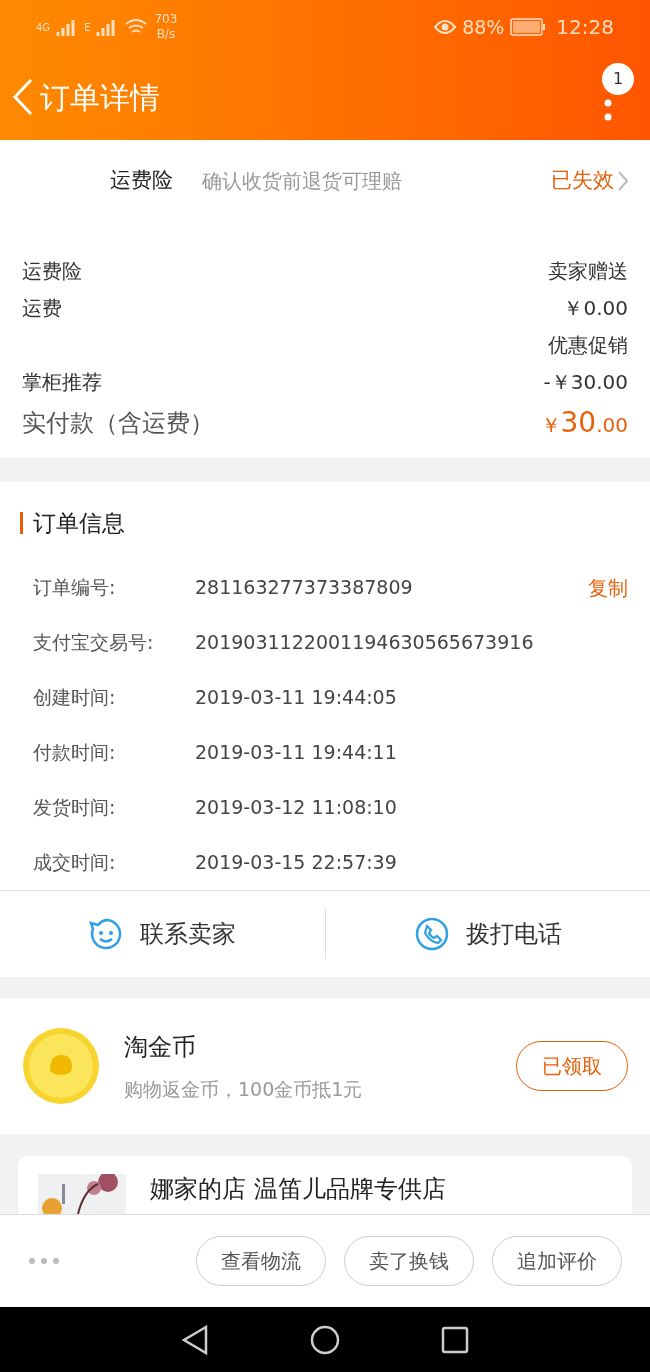  I want to click on info-label: 成交时间:, so click(75, 863).